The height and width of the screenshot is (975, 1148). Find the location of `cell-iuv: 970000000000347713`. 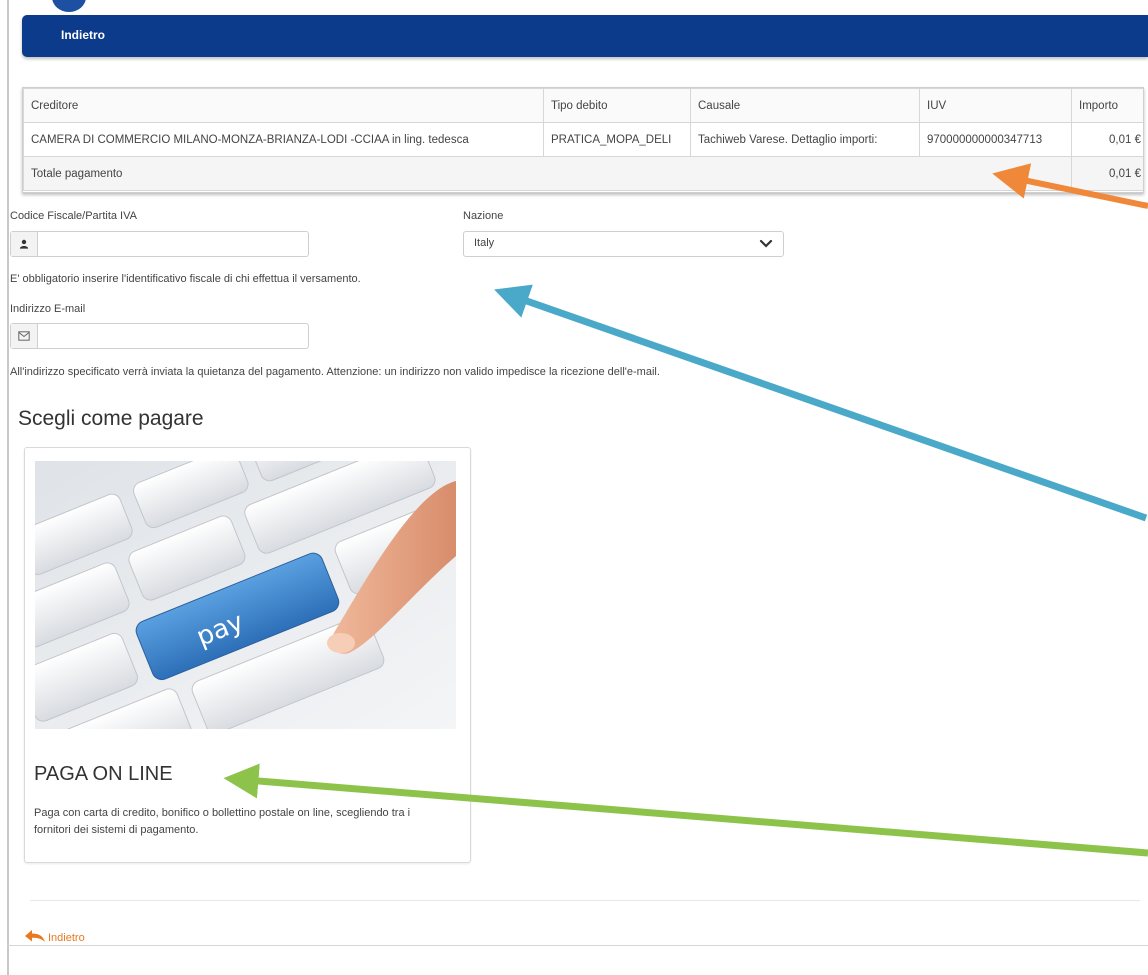

cell-iuv: 970000000000347713 is located at coordinates (995, 139).